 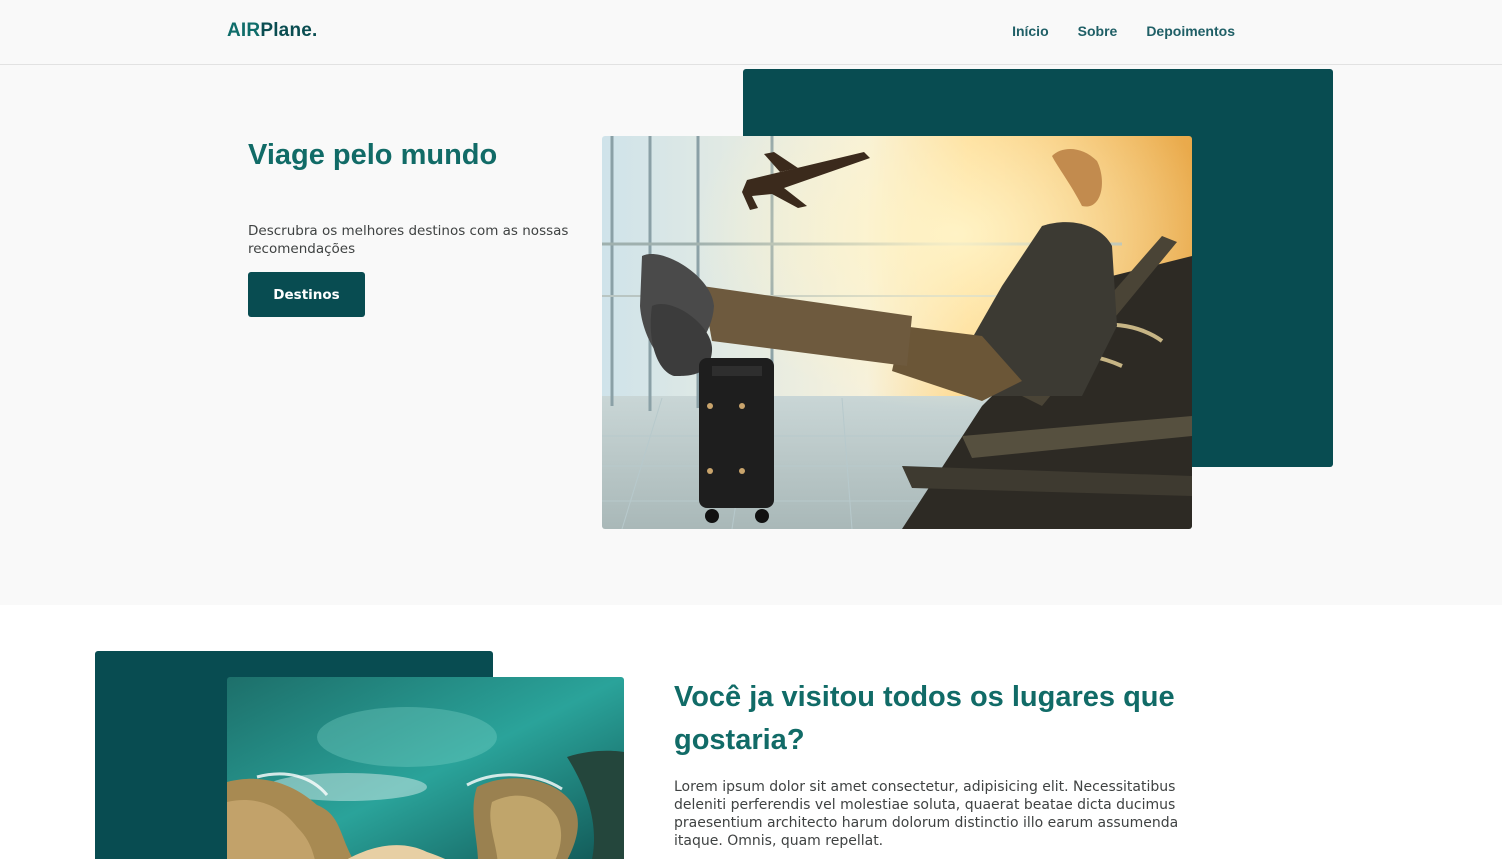 I want to click on coastline-illustration, so click(x=425, y=768).